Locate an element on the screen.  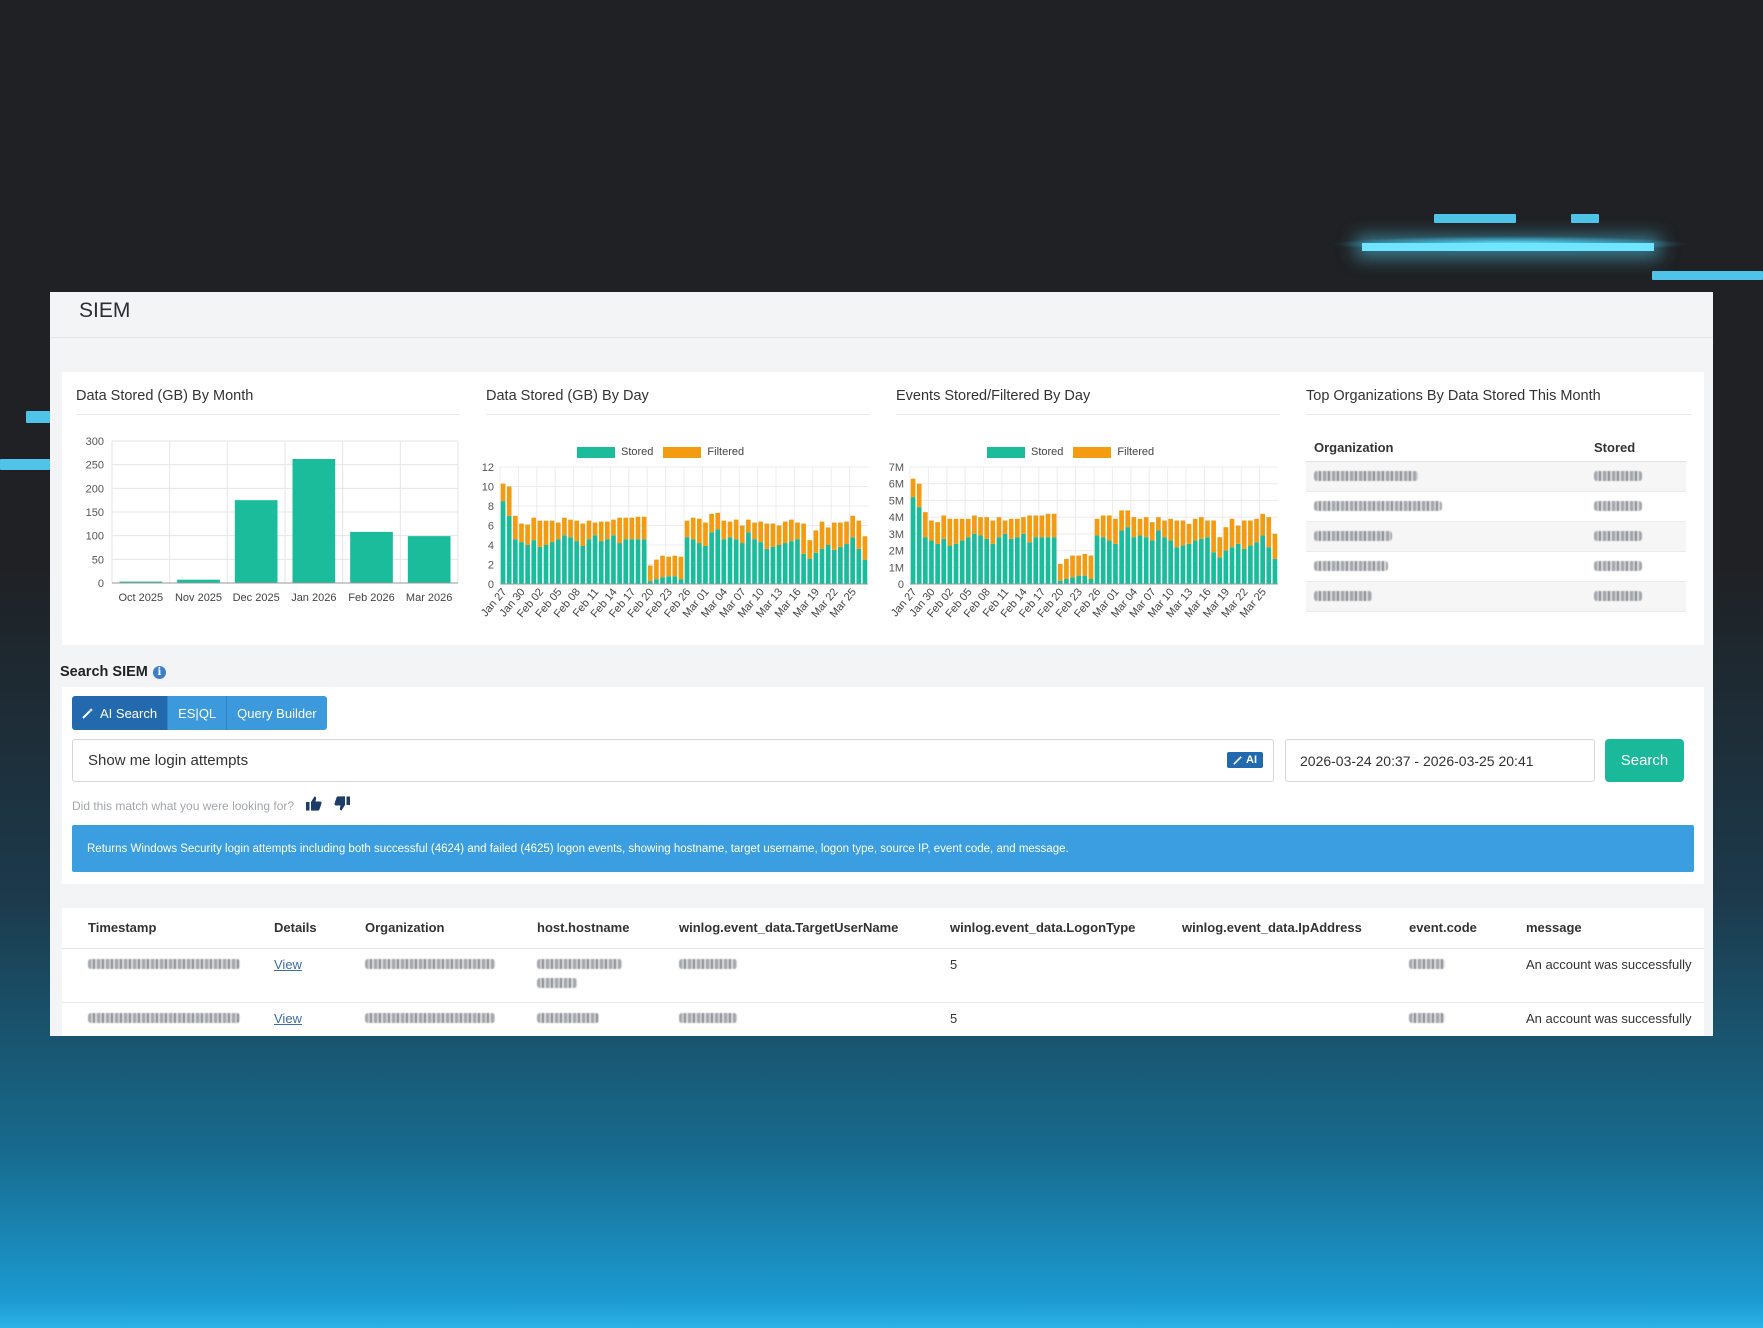
column-header-logon-type: winlog.event_data.LogonType is located at coordinates (1054, 928).